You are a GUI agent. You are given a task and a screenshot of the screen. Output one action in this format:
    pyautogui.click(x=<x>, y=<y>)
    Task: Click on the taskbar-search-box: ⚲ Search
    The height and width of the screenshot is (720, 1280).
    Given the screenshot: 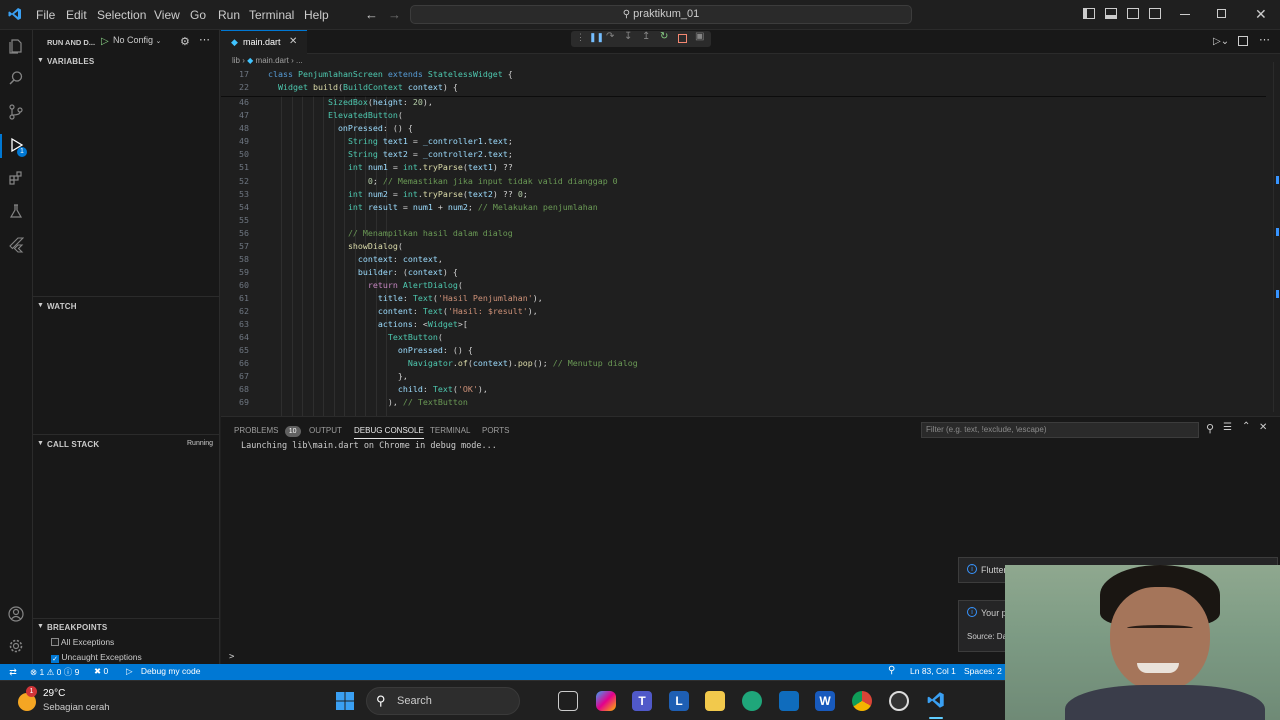 What is the action you would take?
    pyautogui.click(x=443, y=701)
    